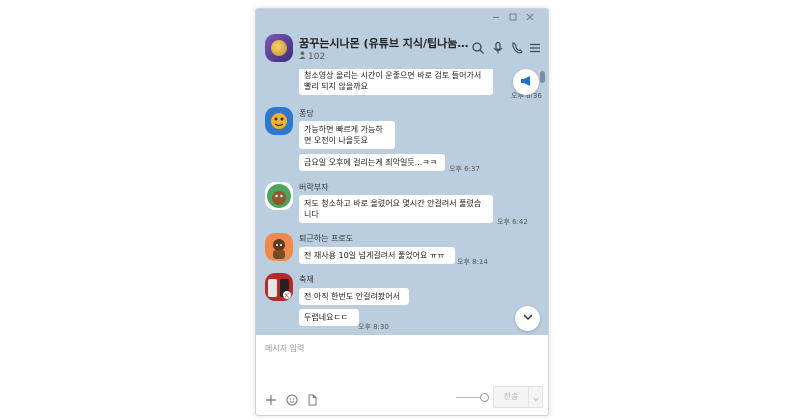 This screenshot has width=800, height=420. Describe the element at coordinates (326, 238) in the screenshot. I see `sender-name: 퇴근하는 프로도` at that location.